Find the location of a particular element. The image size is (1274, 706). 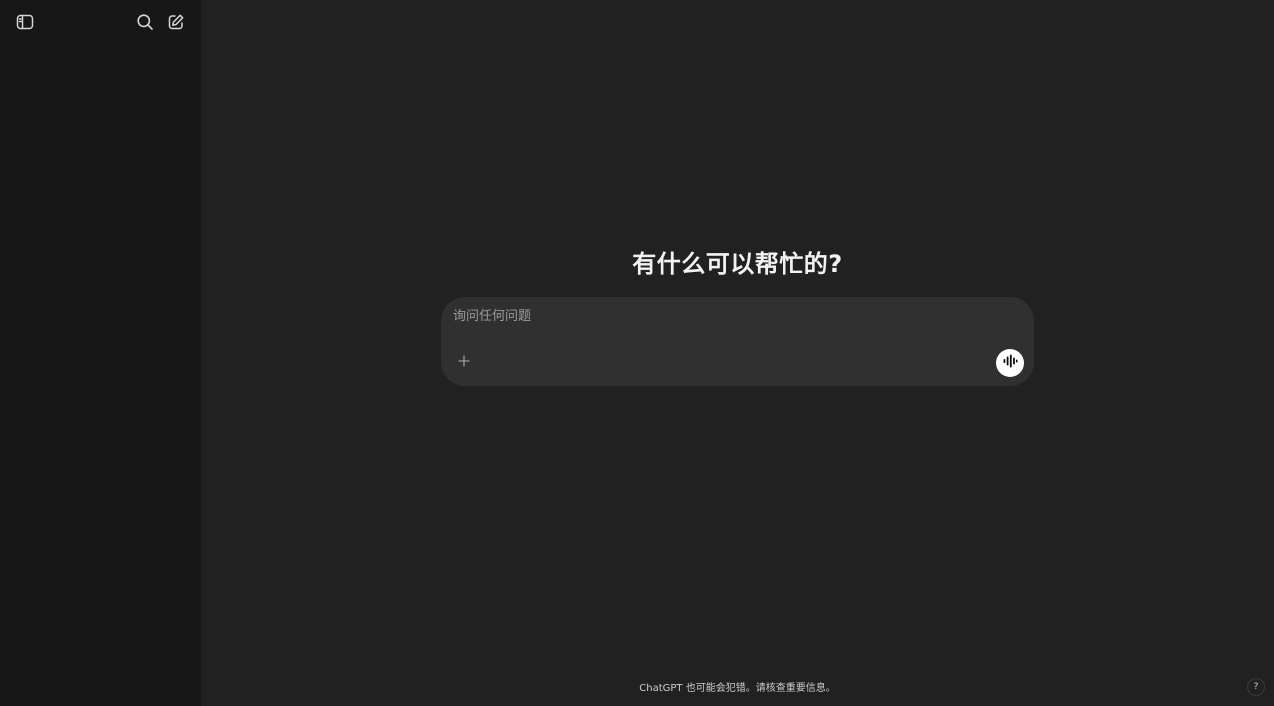

attach-button is located at coordinates (464, 362).